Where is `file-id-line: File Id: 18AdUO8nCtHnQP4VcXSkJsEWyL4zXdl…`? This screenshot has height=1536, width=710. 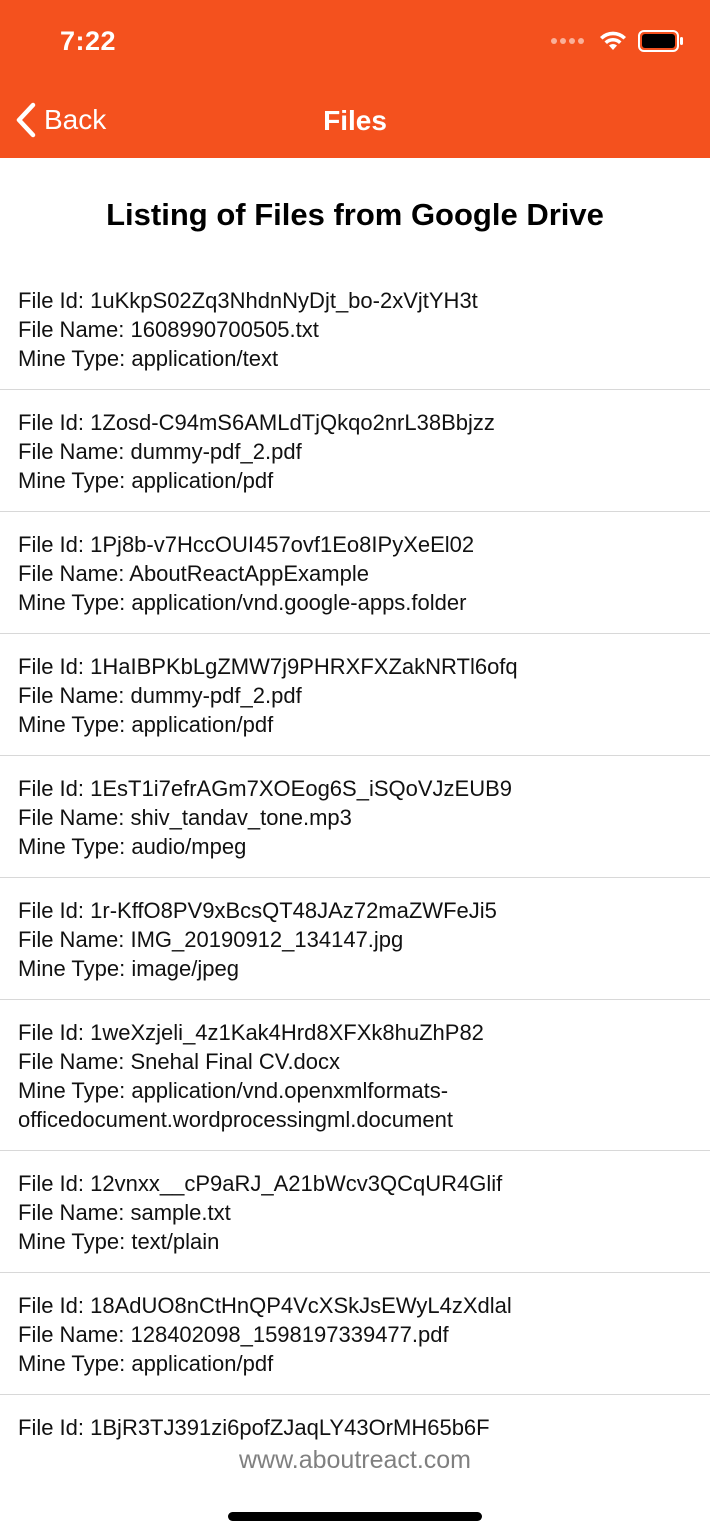
file-id-line: File Id: 18AdUO8nCtHnQP4VcXSkJsEWyL4zXdl… is located at coordinates (355, 1305).